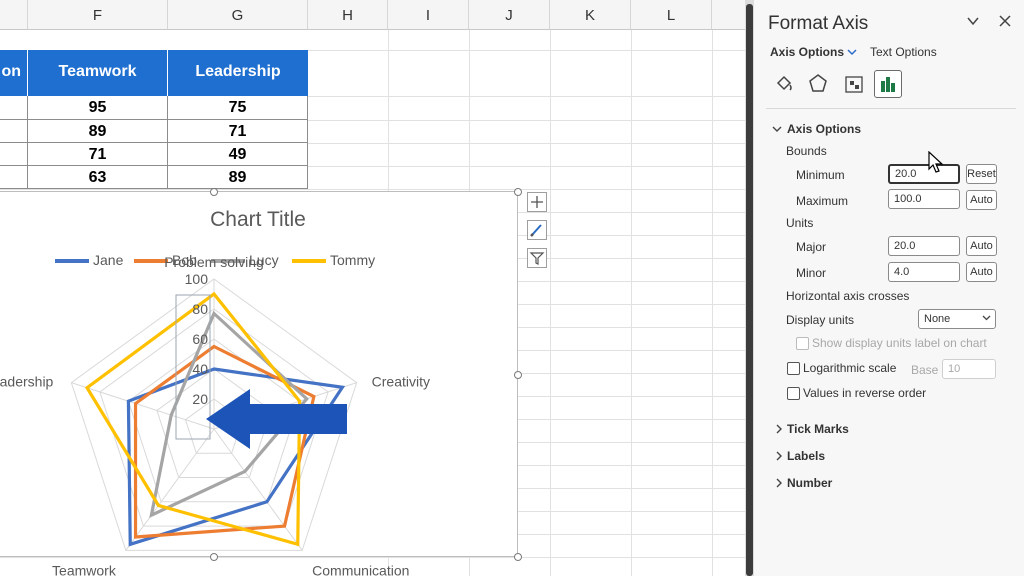 This screenshot has width=1024, height=576. I want to click on minor-label: Minor, so click(811, 273).